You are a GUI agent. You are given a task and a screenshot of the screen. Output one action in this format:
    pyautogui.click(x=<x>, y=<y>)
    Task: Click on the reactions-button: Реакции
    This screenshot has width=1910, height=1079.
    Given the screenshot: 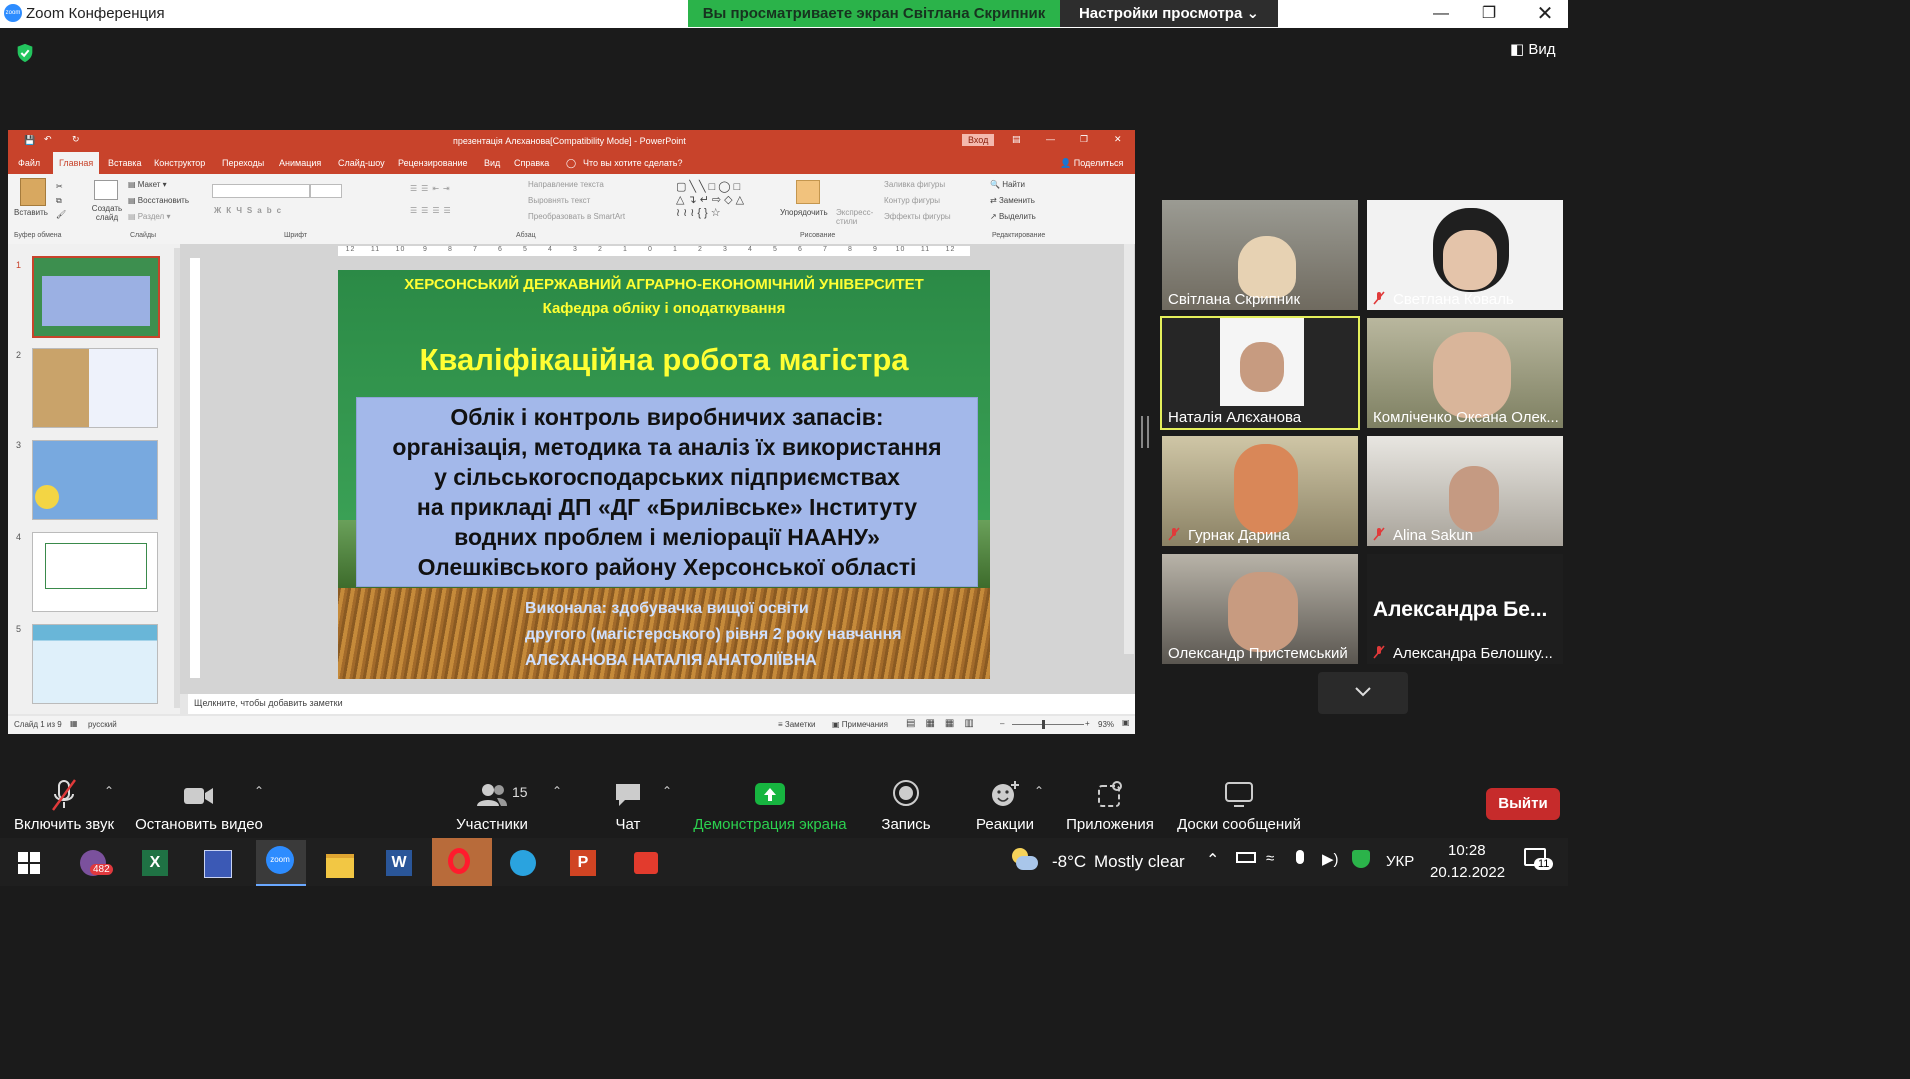 What is the action you would take?
    pyautogui.click(x=1005, y=805)
    